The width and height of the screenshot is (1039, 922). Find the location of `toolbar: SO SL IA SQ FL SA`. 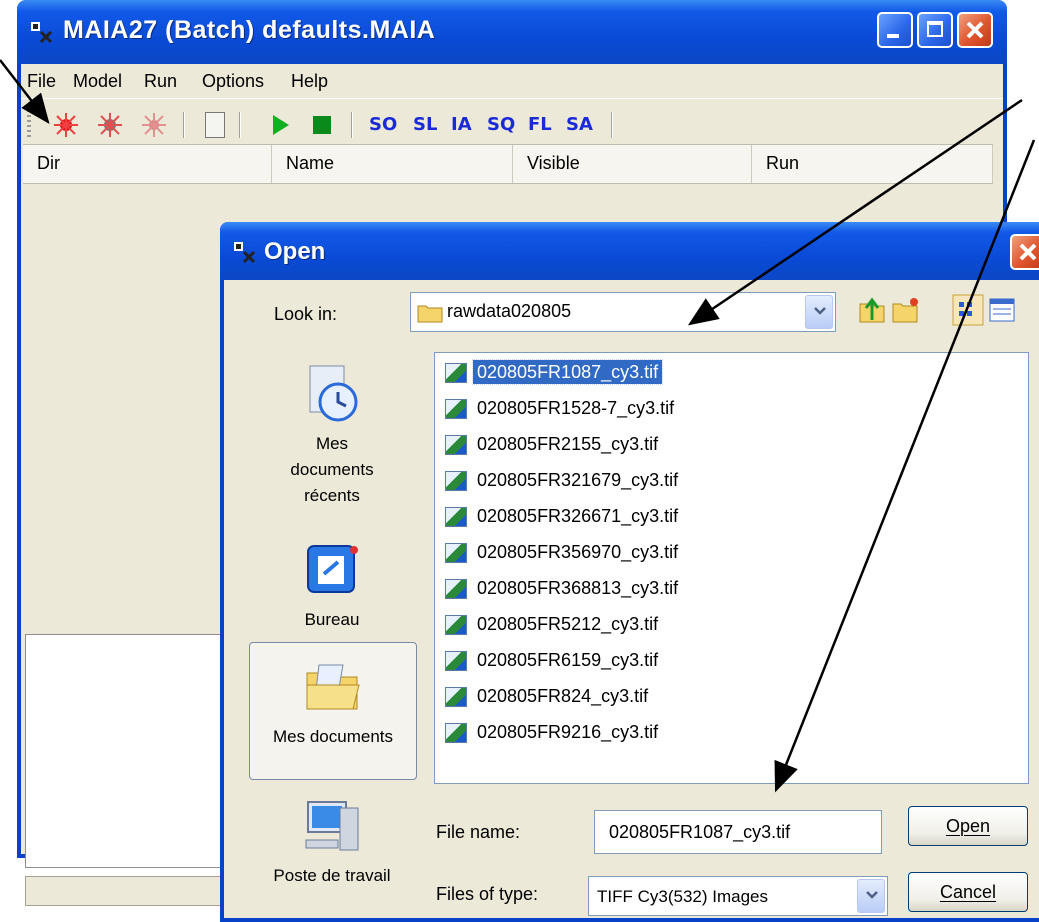

toolbar: SO SL IA SQ FL SA is located at coordinates (512, 124).